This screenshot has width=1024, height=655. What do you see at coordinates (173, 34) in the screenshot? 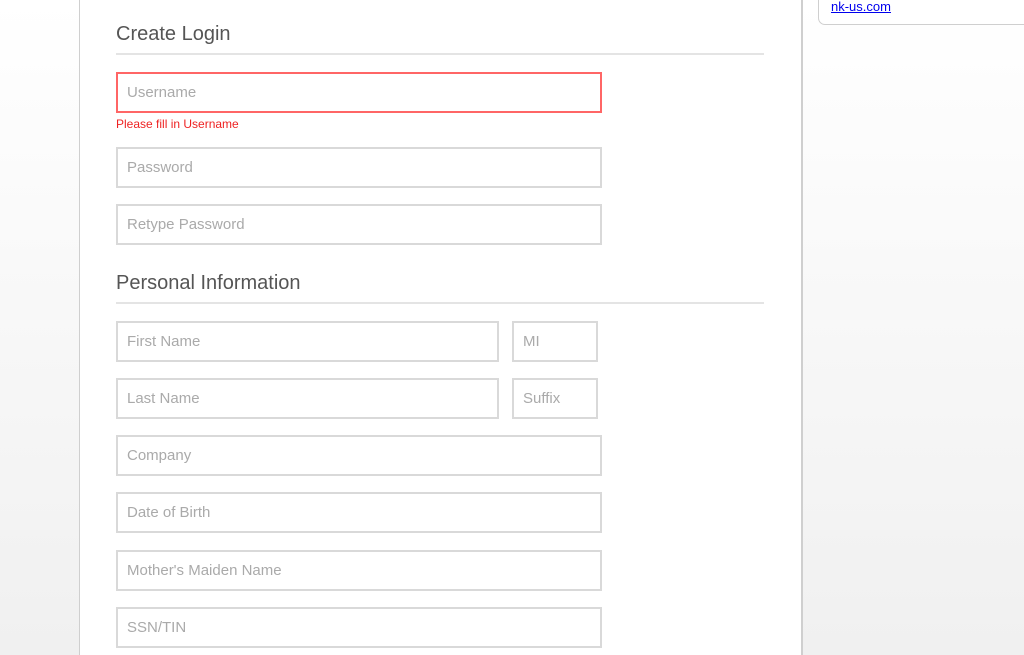
I see `section-title-create-login: Create Login` at bounding box center [173, 34].